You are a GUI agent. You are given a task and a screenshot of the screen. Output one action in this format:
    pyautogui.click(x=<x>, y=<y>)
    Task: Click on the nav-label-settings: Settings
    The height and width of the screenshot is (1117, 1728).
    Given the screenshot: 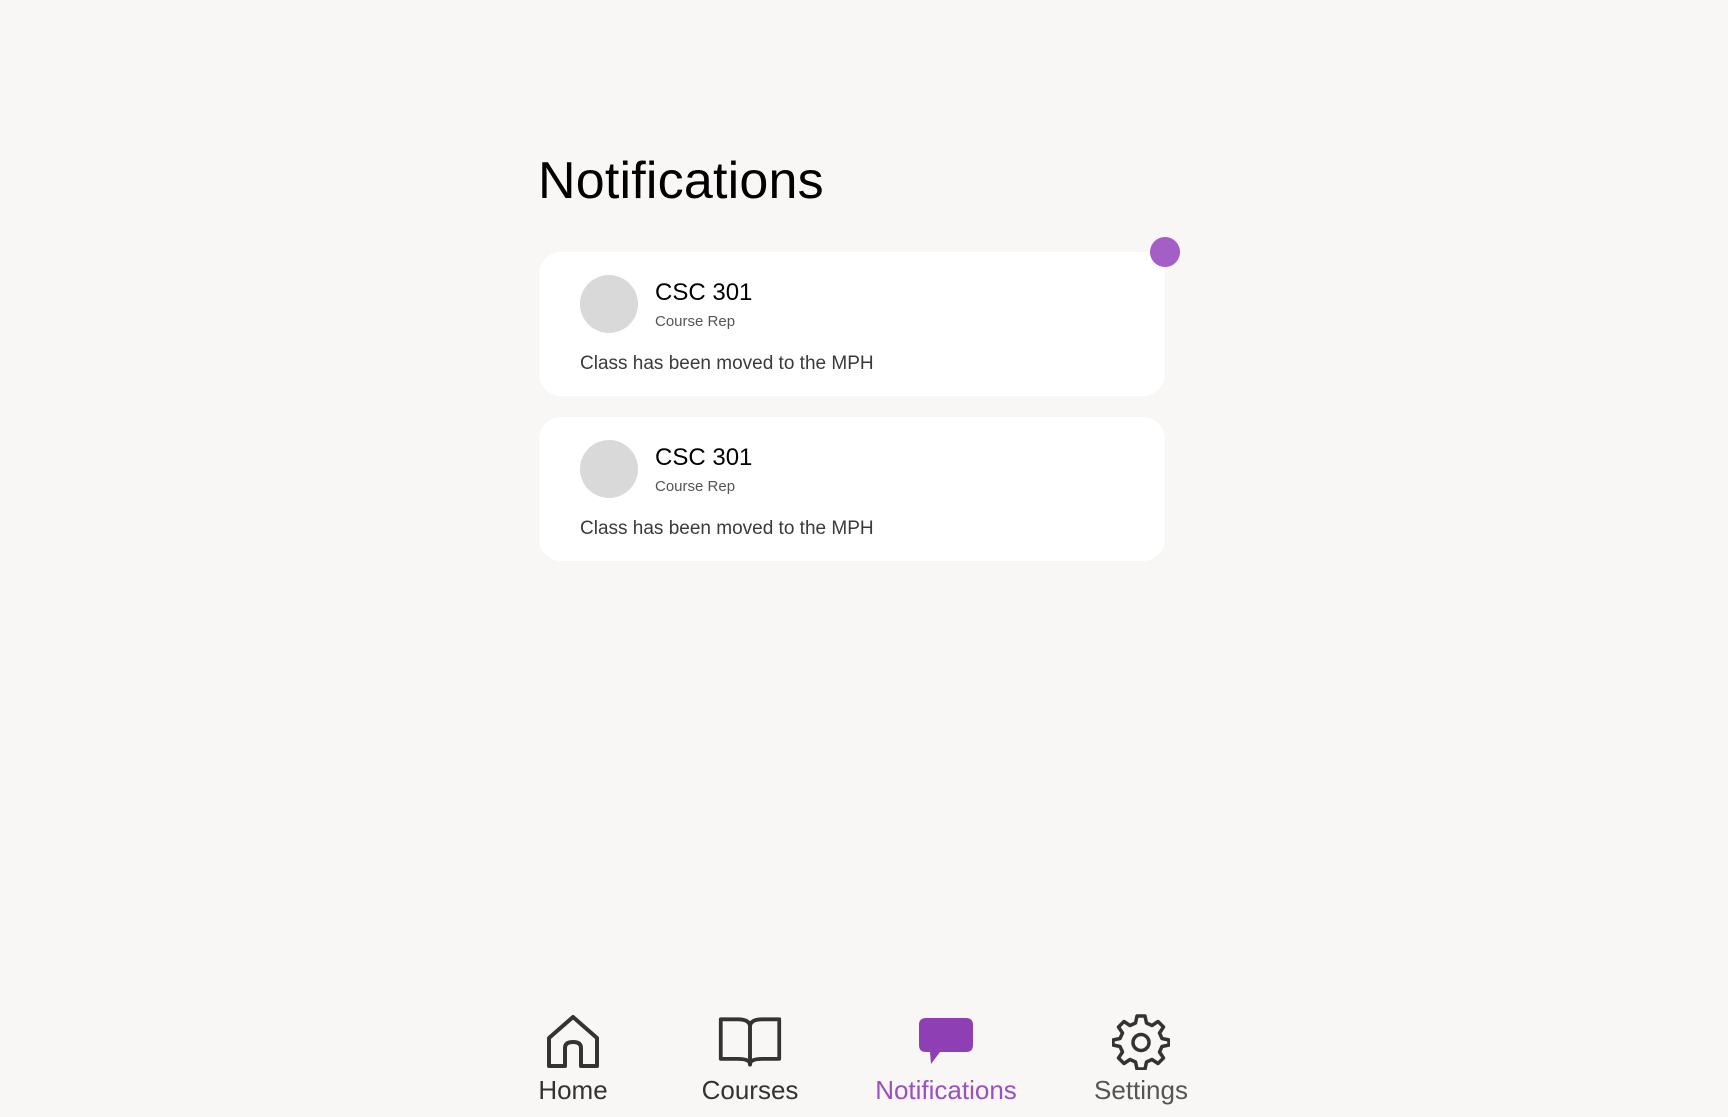 What is the action you would take?
    pyautogui.click(x=1141, y=1090)
    